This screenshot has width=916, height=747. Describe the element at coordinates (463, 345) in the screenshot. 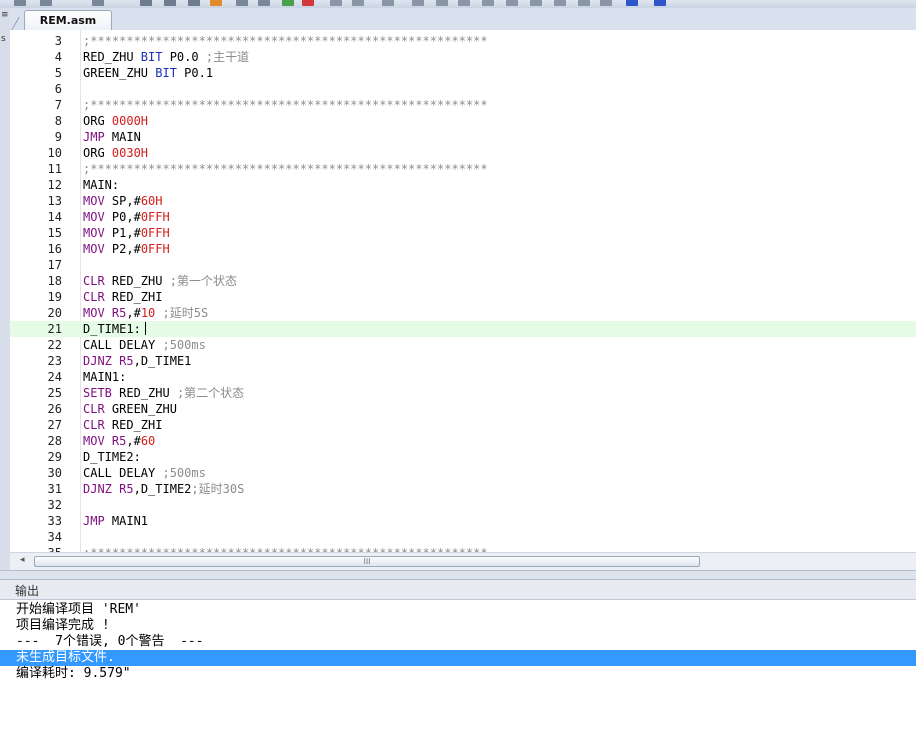

I see `code-line: 22 CALL DELAY ;500ms` at that location.